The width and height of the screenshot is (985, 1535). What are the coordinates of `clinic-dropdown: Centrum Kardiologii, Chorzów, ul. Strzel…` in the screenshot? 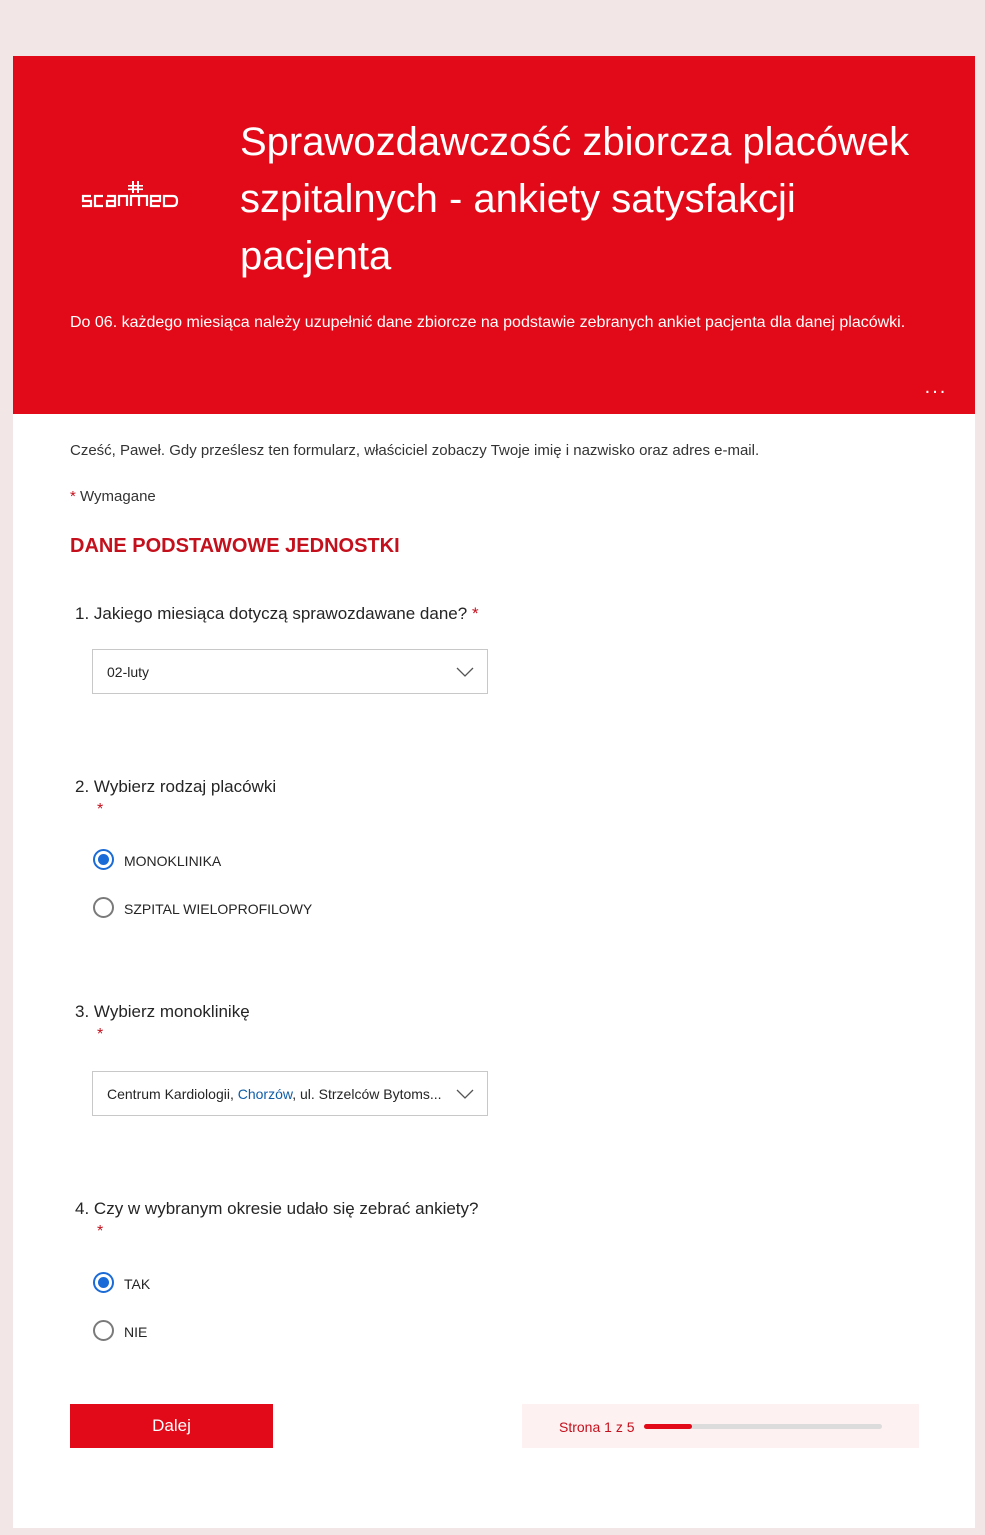 It's located at (290, 1093).